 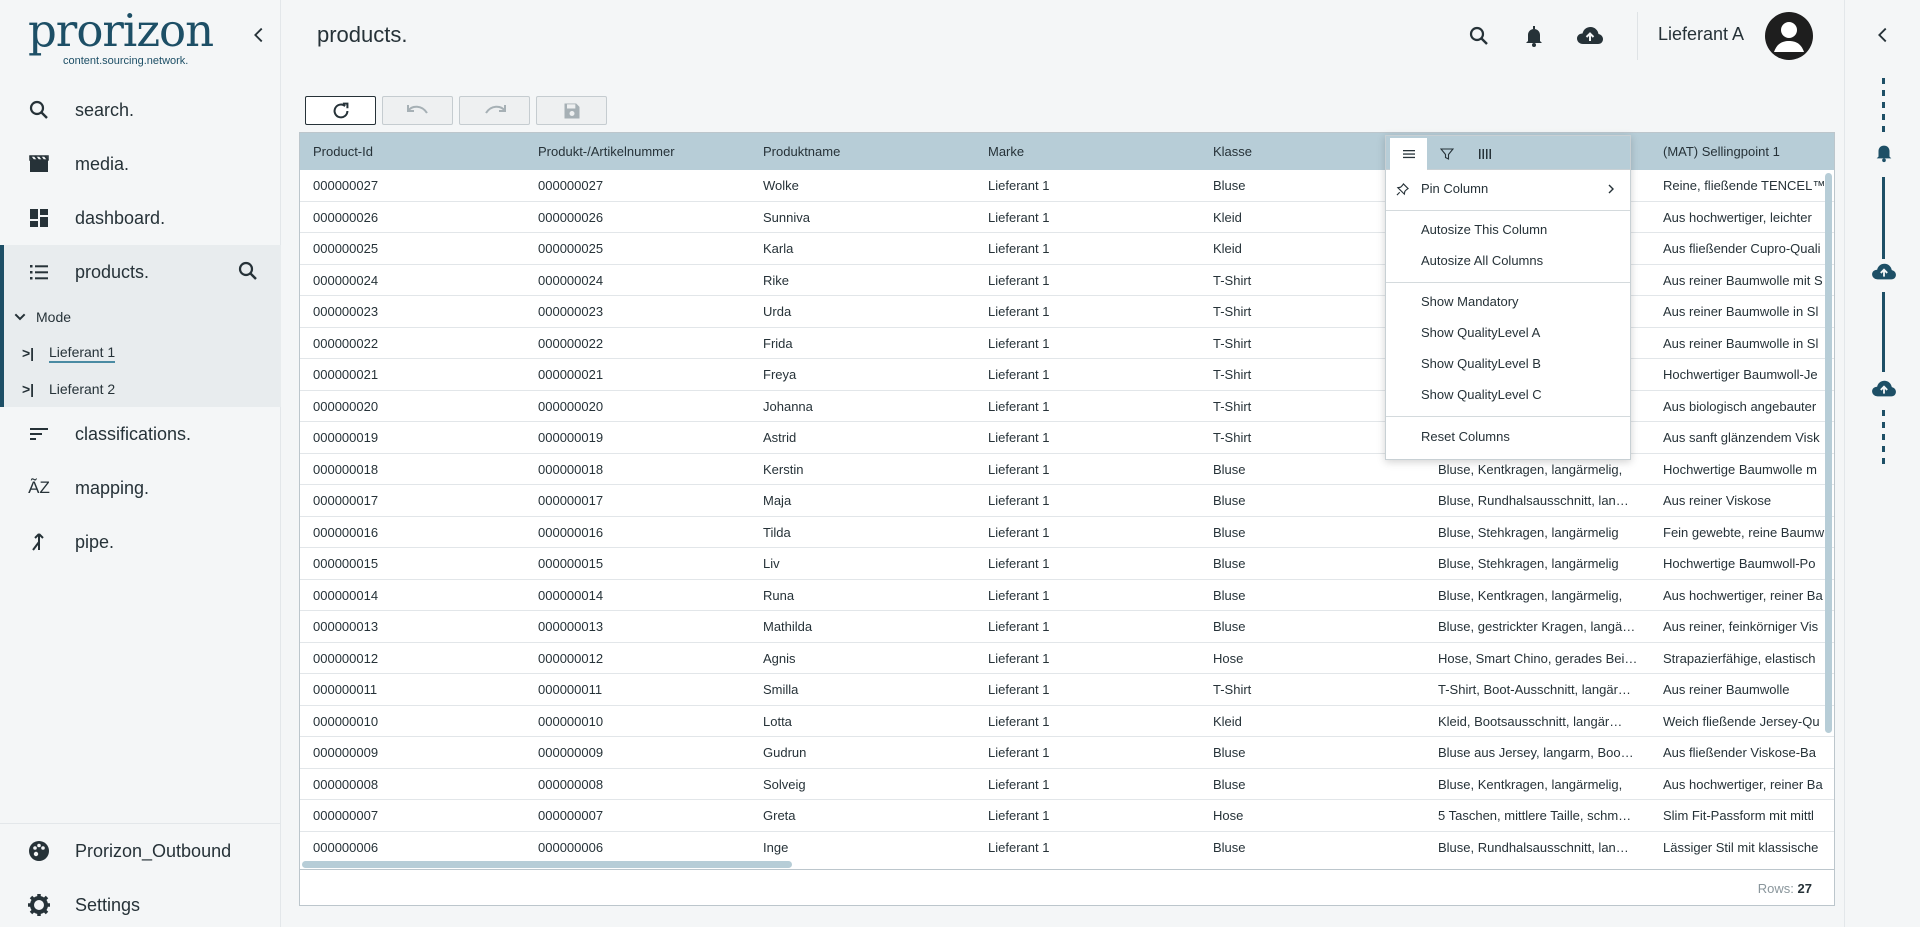 I want to click on table-cell: Aus hochwertiger, reiner Ba, so click(x=1742, y=596).